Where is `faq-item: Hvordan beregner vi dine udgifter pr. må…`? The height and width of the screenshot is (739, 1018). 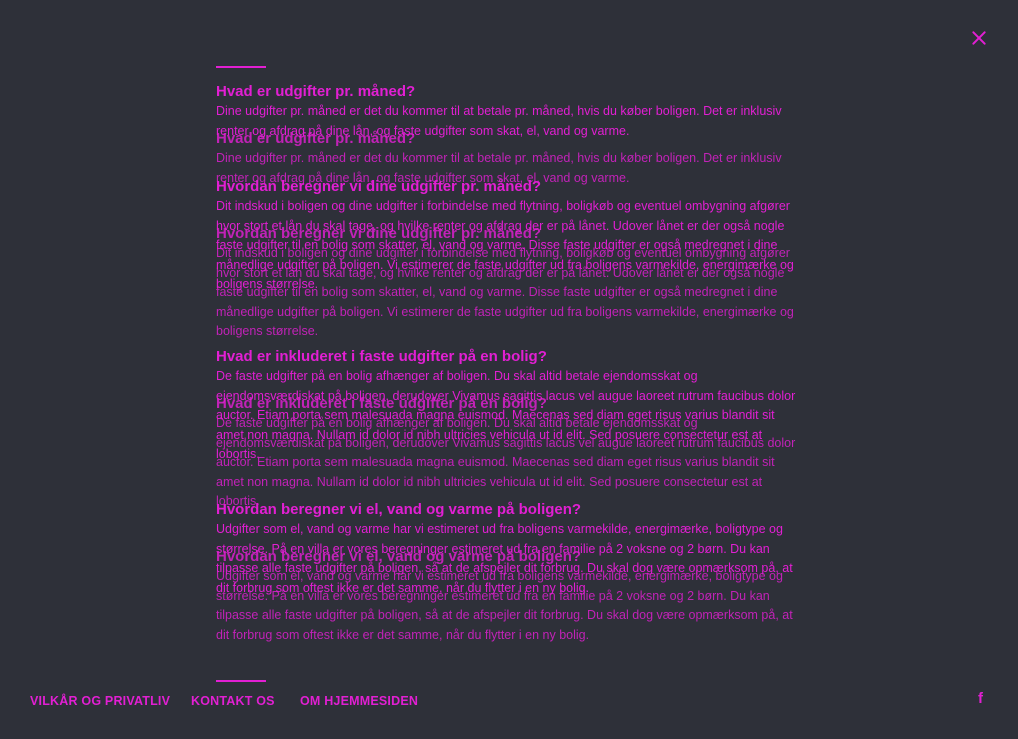 faq-item: Hvordan beregner vi dine udgifter pr. må… is located at coordinates (510, 282).